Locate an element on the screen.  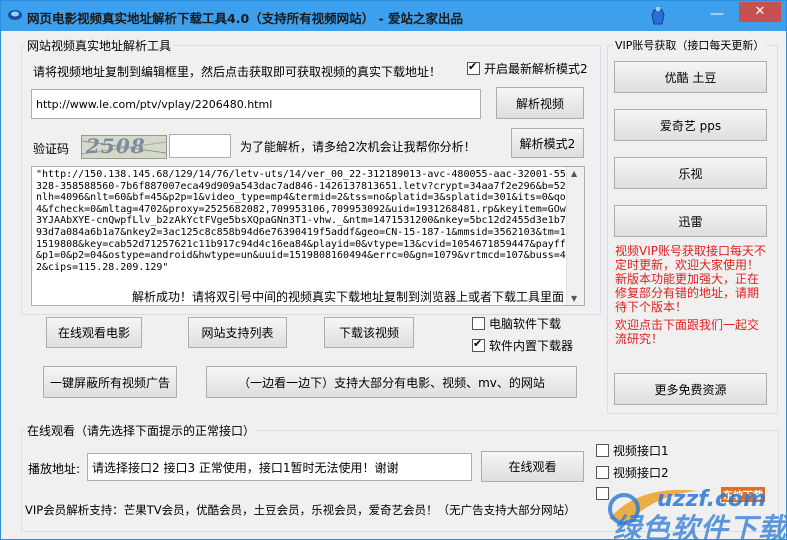
builtin-download-label: 软件内置下载器 is located at coordinates (531, 346).